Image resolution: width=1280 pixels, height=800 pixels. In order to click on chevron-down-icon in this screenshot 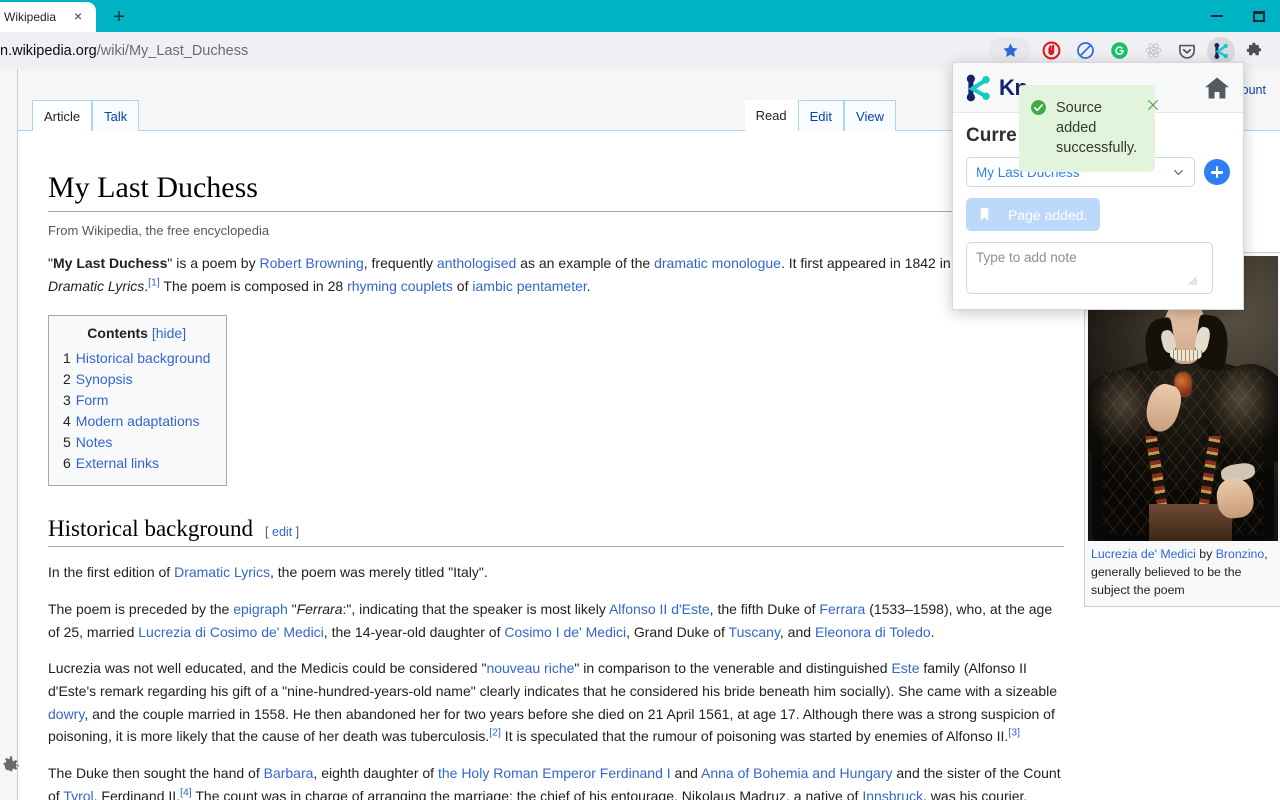, I will do `click(1178, 172)`.